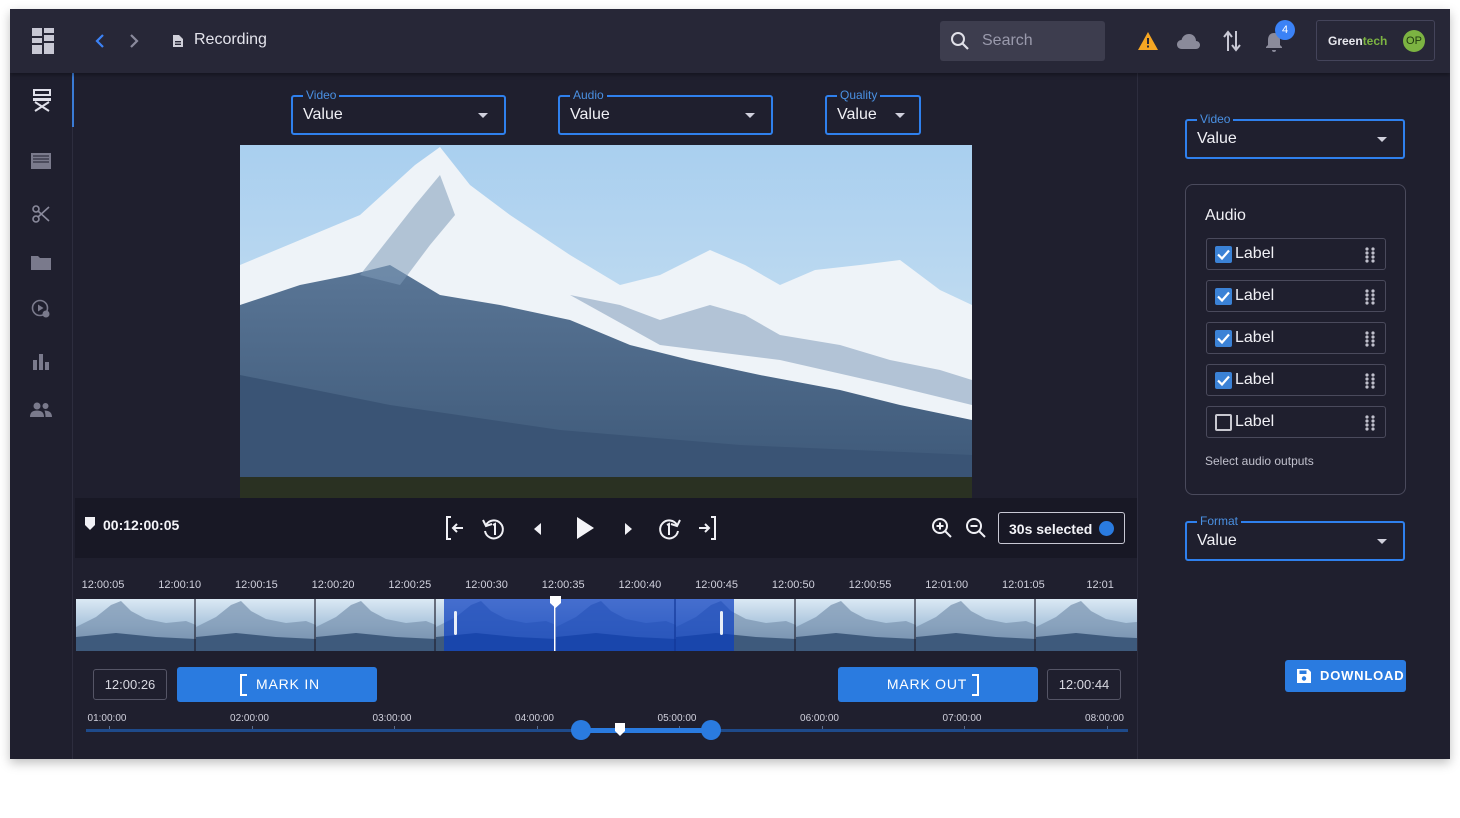 This screenshot has width=1460, height=818. I want to click on timeline-tick-label: 12:00:15, so click(256, 585).